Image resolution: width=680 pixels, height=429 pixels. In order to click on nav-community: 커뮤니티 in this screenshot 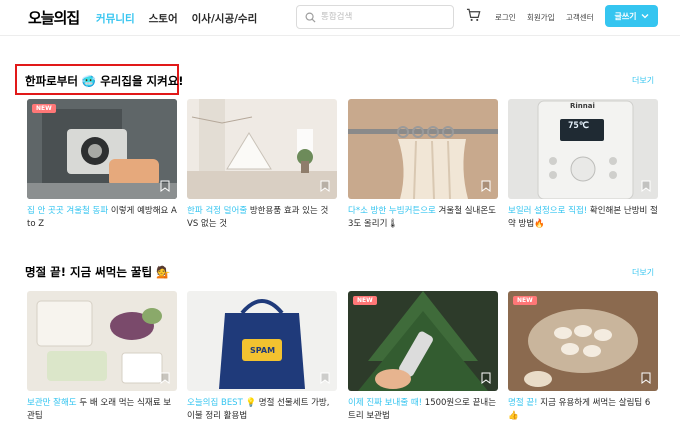, I will do `click(115, 18)`.